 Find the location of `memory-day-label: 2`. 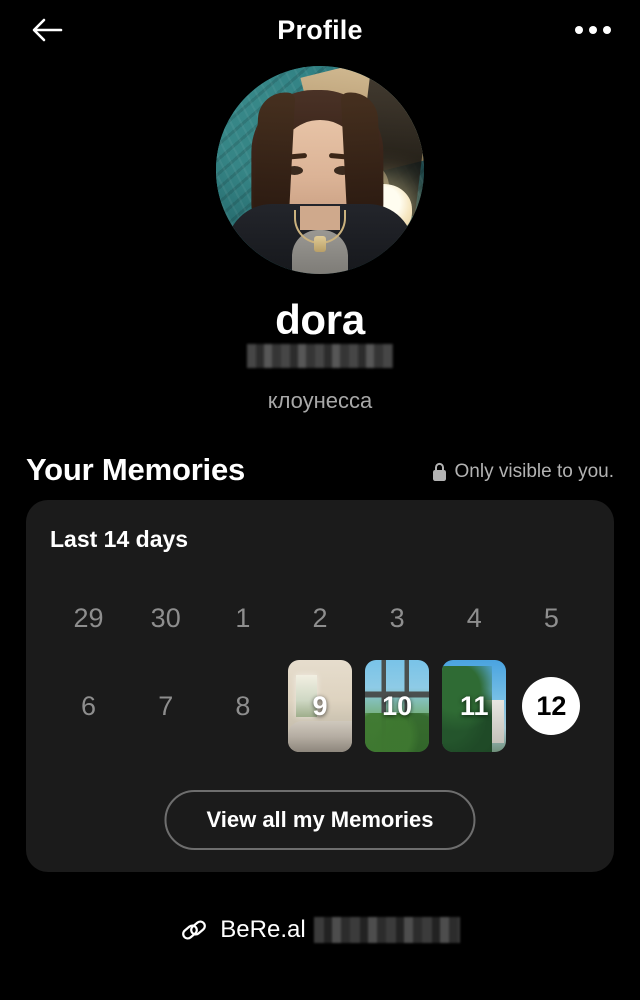

memory-day-label: 2 is located at coordinates (320, 617).